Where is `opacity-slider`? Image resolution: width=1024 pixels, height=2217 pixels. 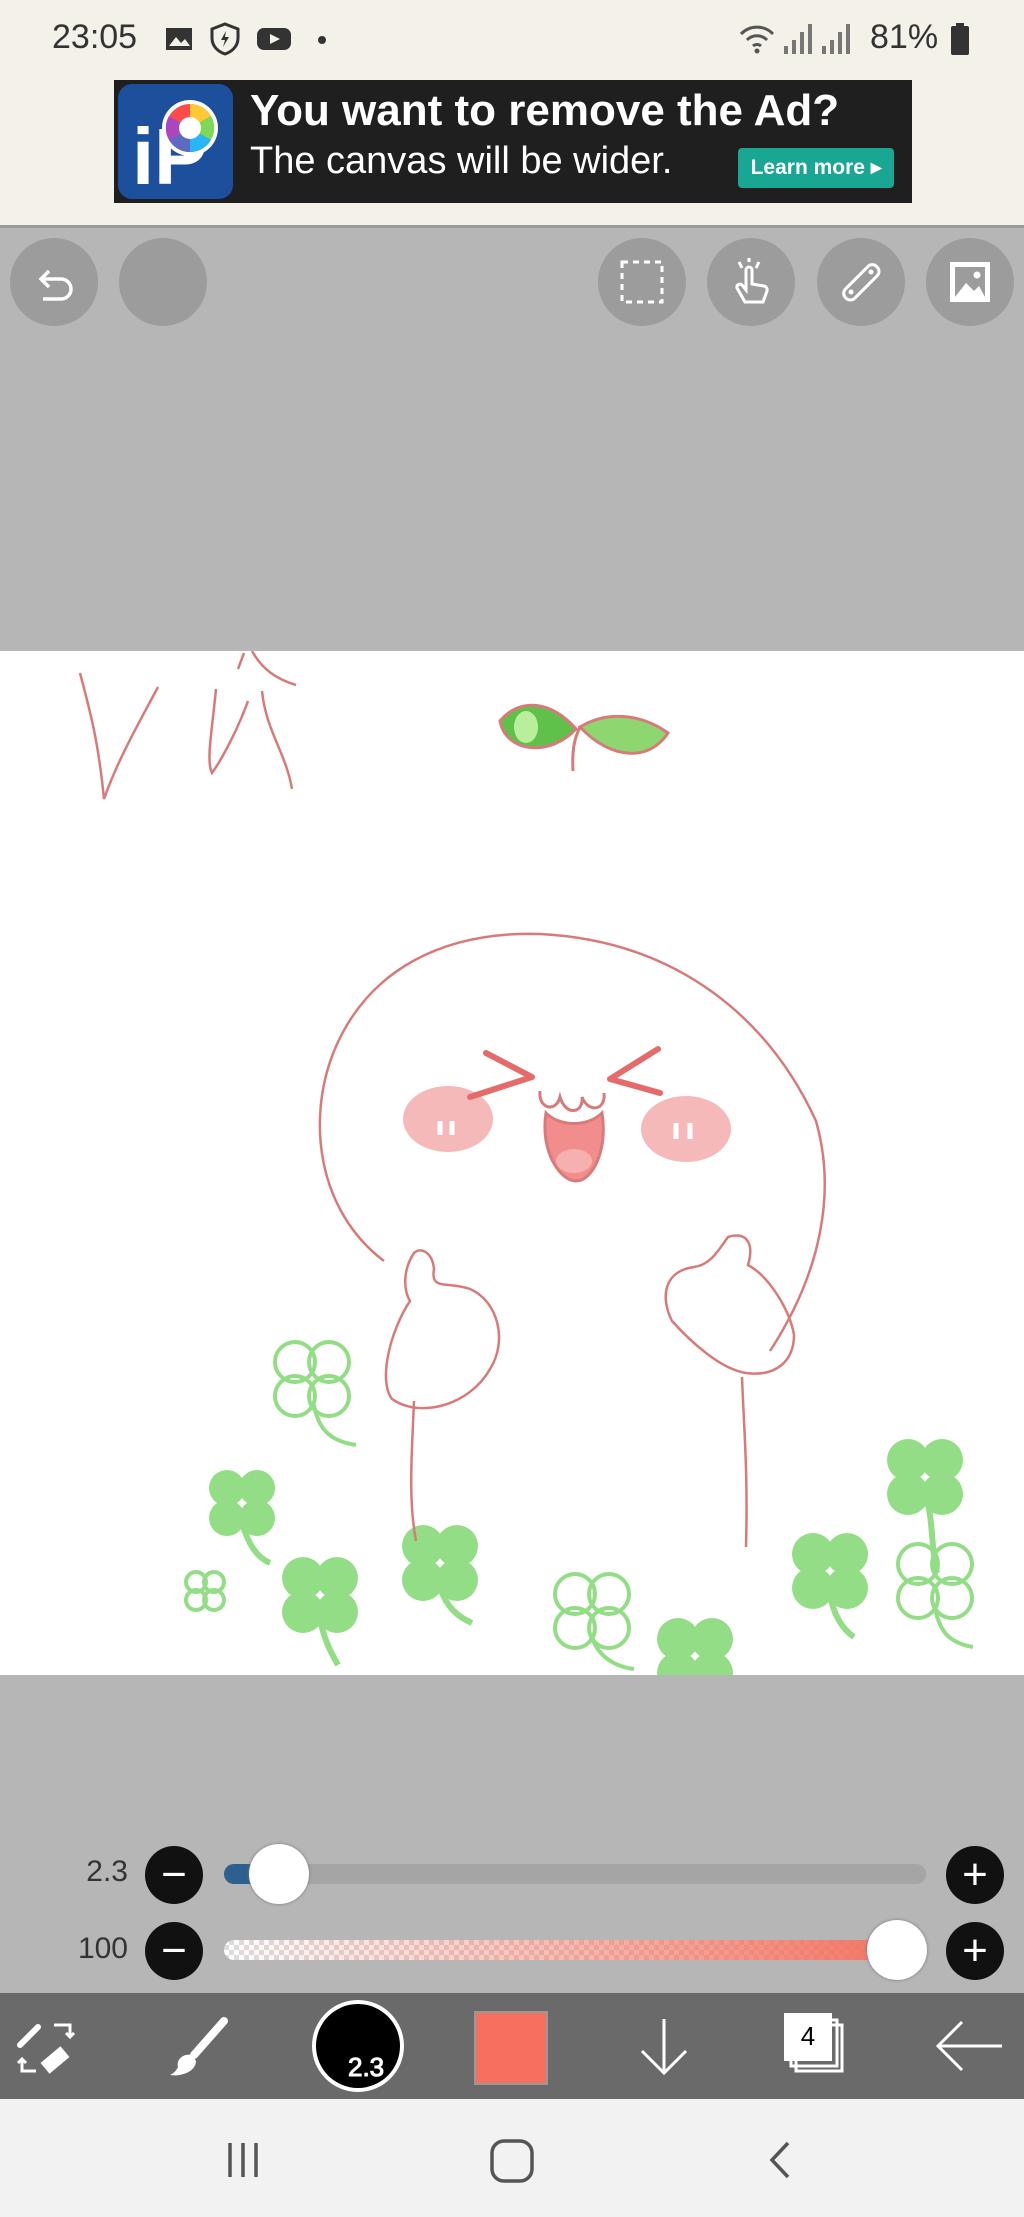
opacity-slider is located at coordinates (575, 1950).